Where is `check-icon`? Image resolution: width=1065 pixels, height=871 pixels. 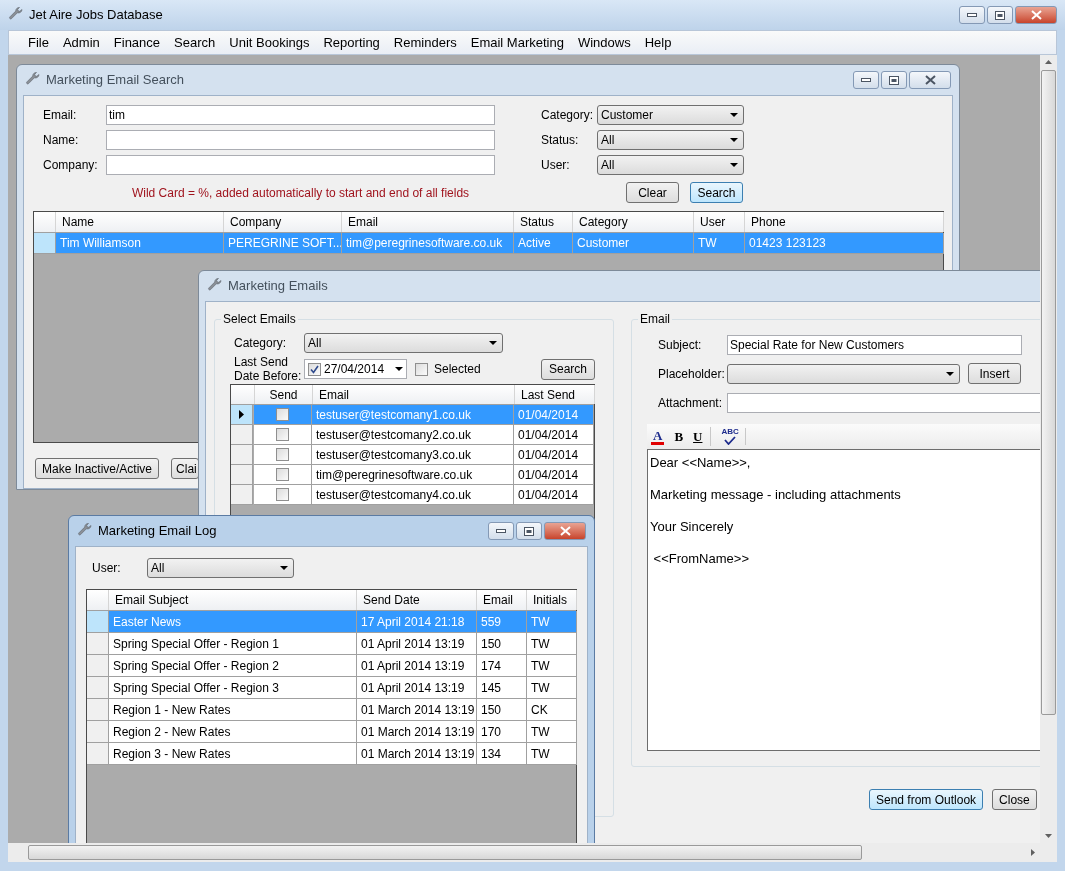
check-icon is located at coordinates (314, 369).